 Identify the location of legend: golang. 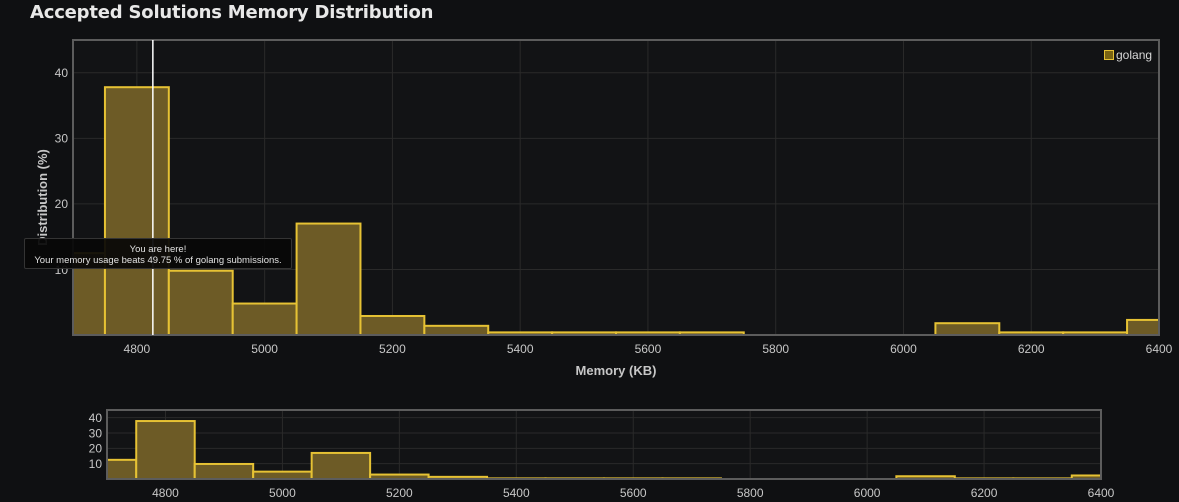
(1128, 55).